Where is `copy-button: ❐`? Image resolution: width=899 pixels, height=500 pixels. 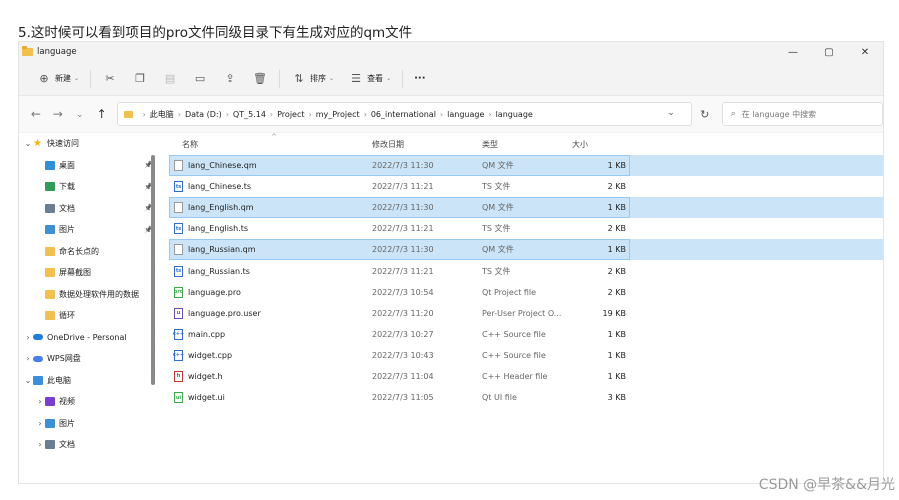
copy-button: ❐ is located at coordinates (140, 79).